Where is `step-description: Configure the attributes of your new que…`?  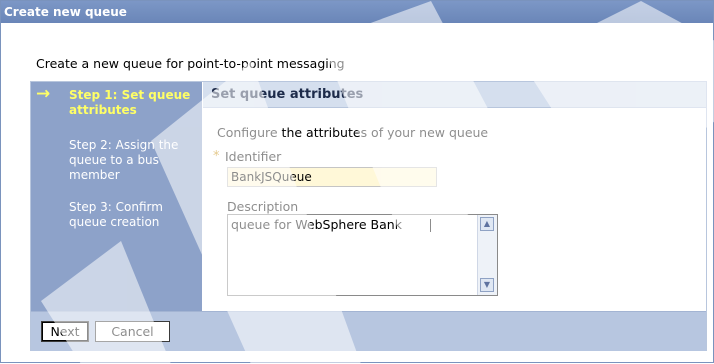
step-description: Configure the attributes of your new que… is located at coordinates (353, 132).